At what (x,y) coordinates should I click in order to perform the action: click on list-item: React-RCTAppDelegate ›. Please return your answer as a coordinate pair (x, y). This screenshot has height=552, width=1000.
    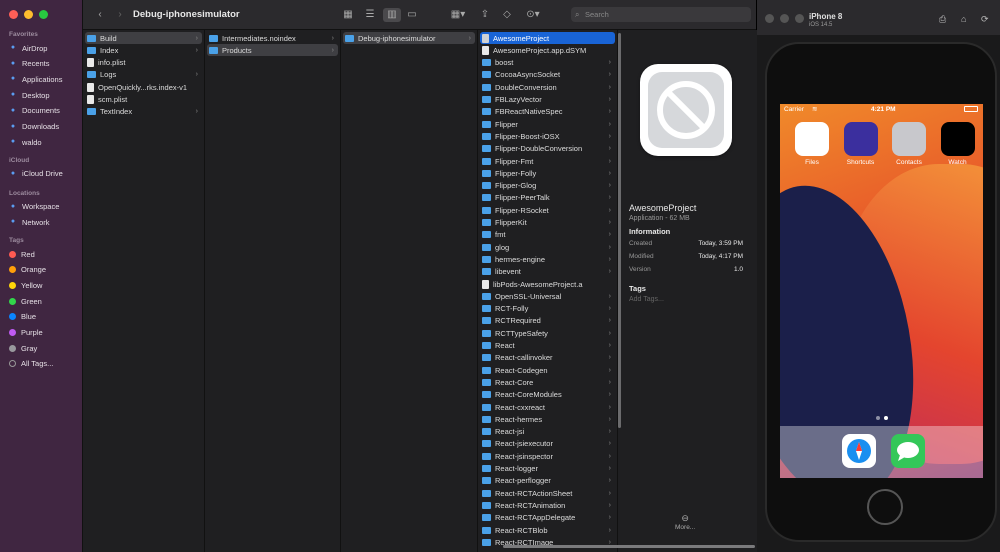
    Looking at the image, I should click on (547, 518).